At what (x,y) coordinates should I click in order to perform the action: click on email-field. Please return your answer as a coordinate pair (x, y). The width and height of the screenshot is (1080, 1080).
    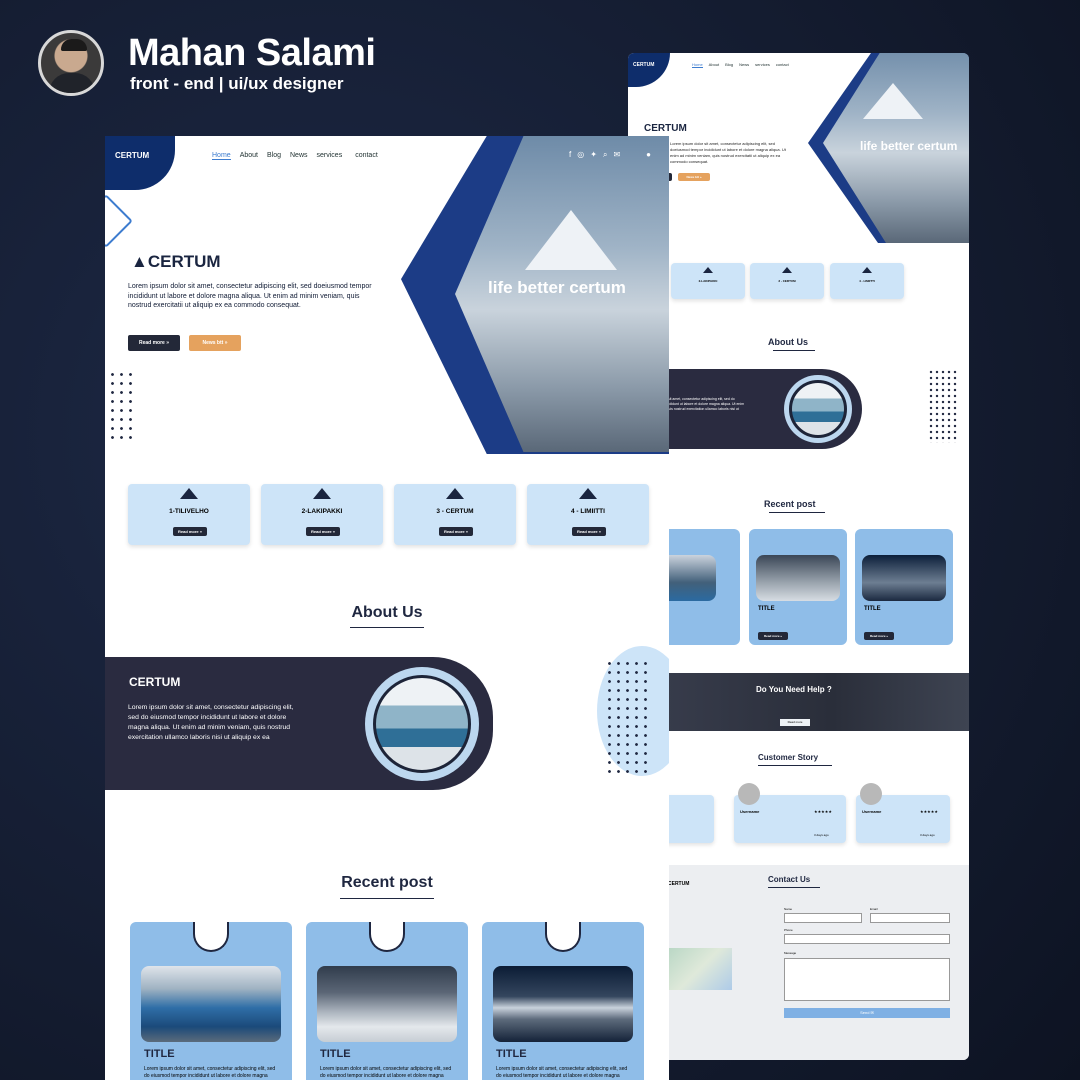
    Looking at the image, I should click on (910, 918).